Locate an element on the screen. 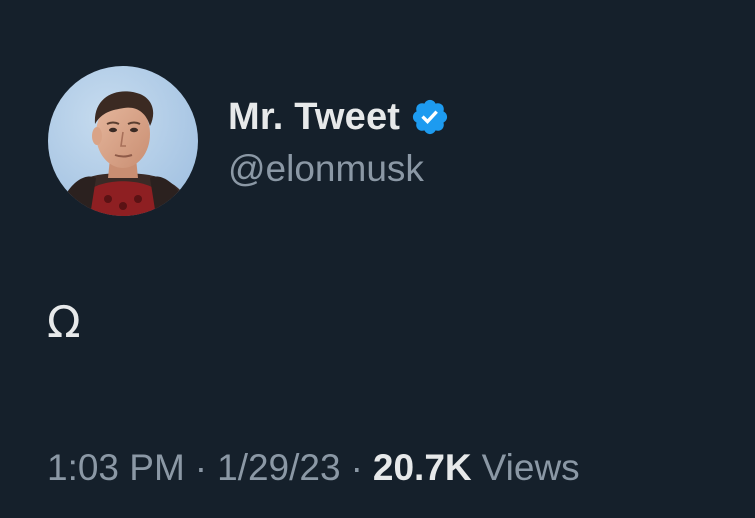 The image size is (755, 518). verified-badge-icon is located at coordinates (430, 117).